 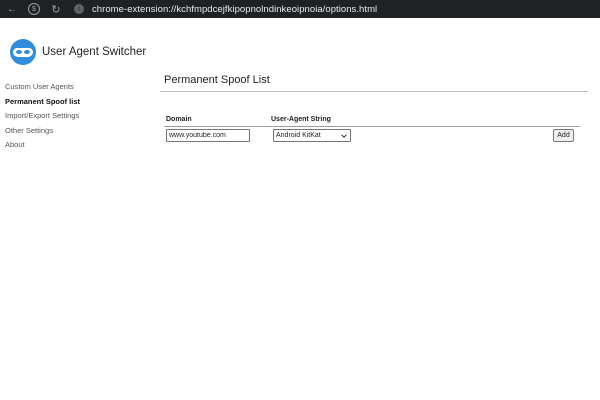 I want to click on back-arrow-icon: ←, so click(x=12, y=9).